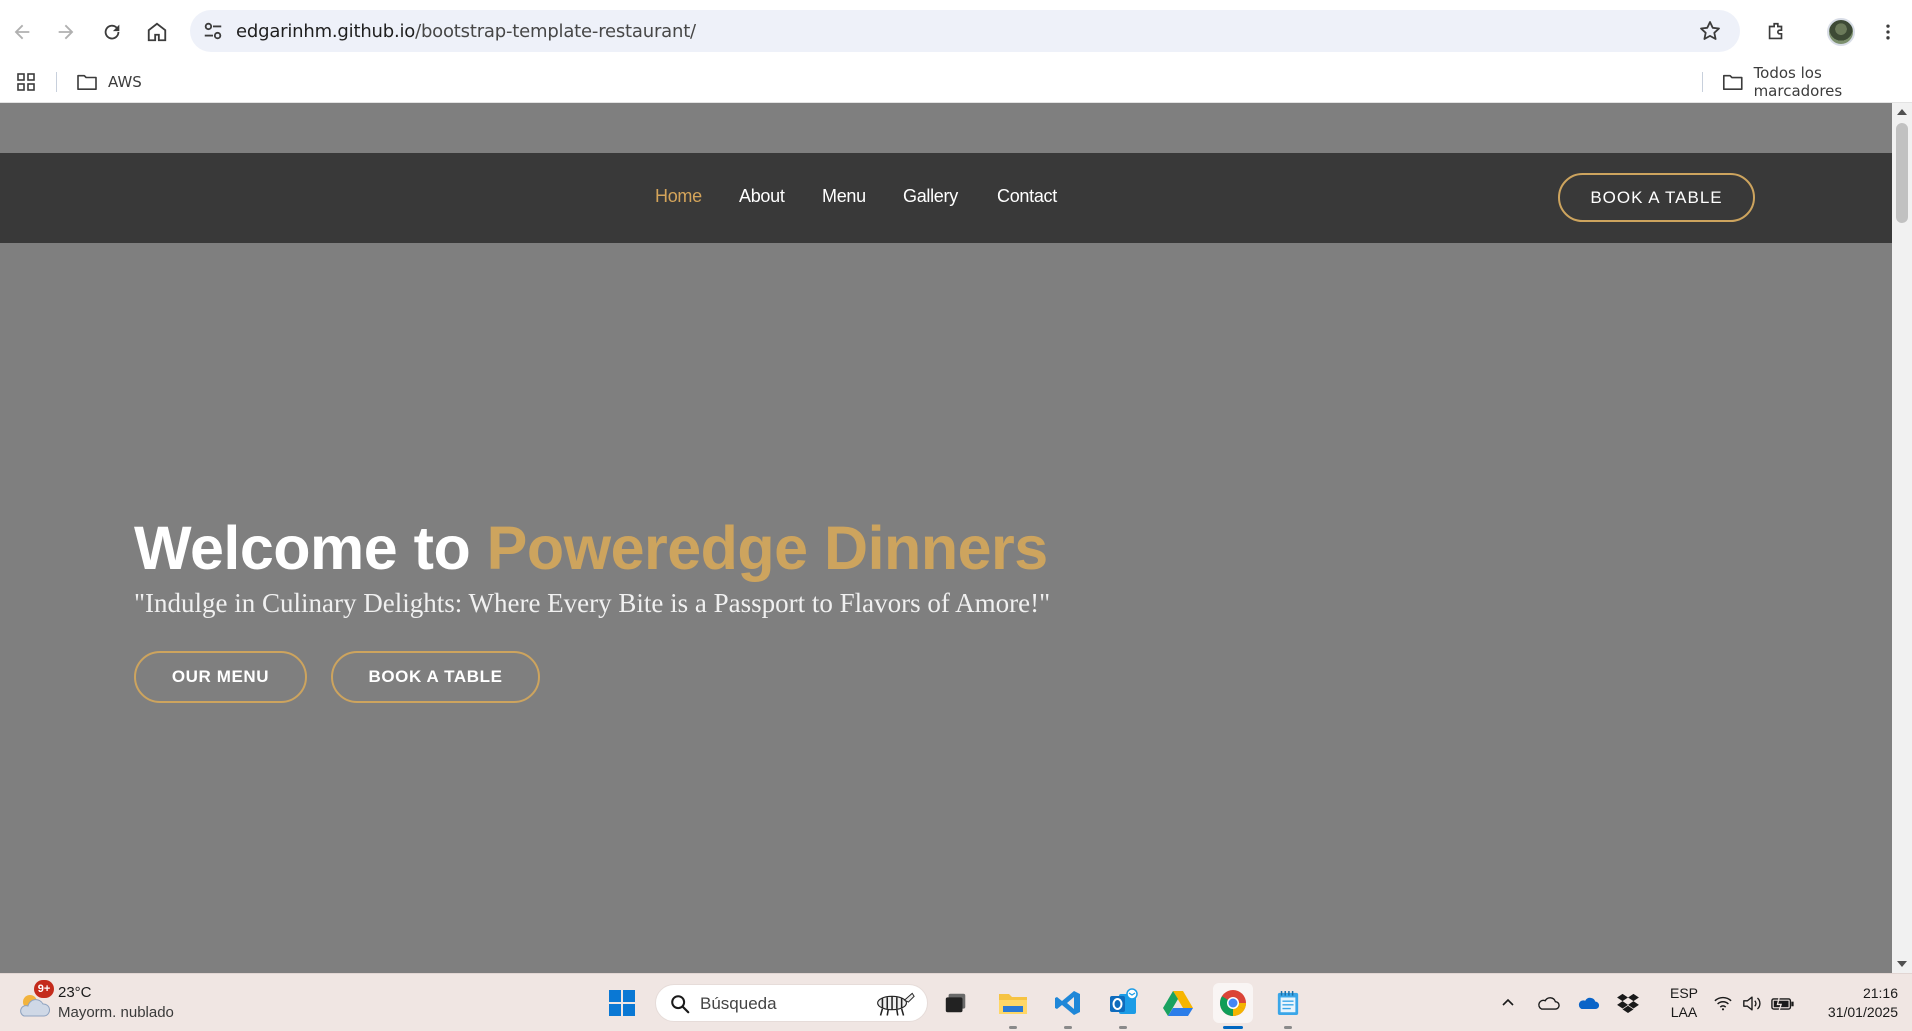 The width and height of the screenshot is (1912, 1031). What do you see at coordinates (1683, 993) in the screenshot?
I see `lang-code: ESP` at bounding box center [1683, 993].